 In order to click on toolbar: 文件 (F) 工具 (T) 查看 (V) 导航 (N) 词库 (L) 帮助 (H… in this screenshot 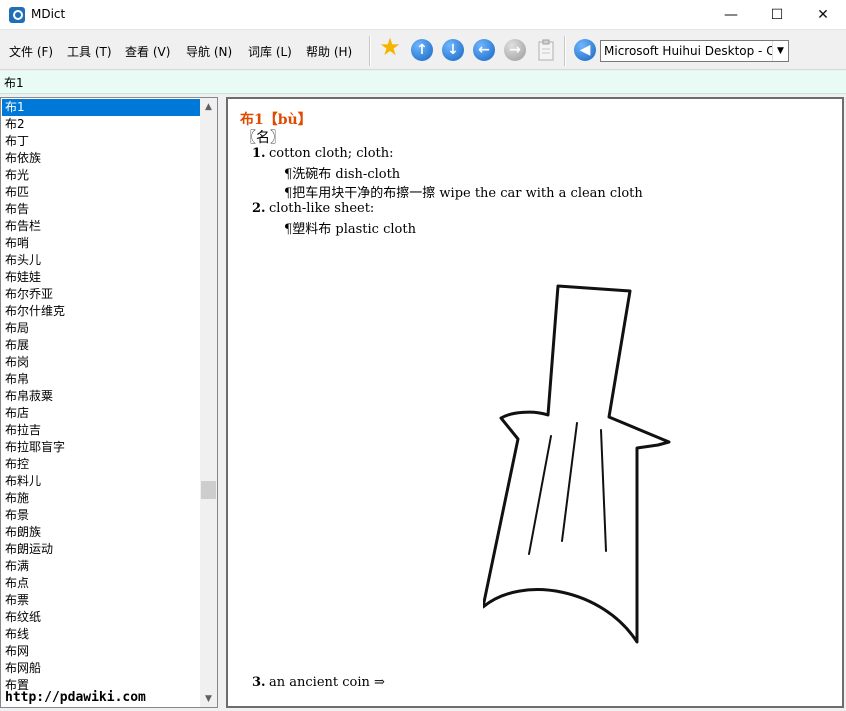, I will do `click(423, 50)`.